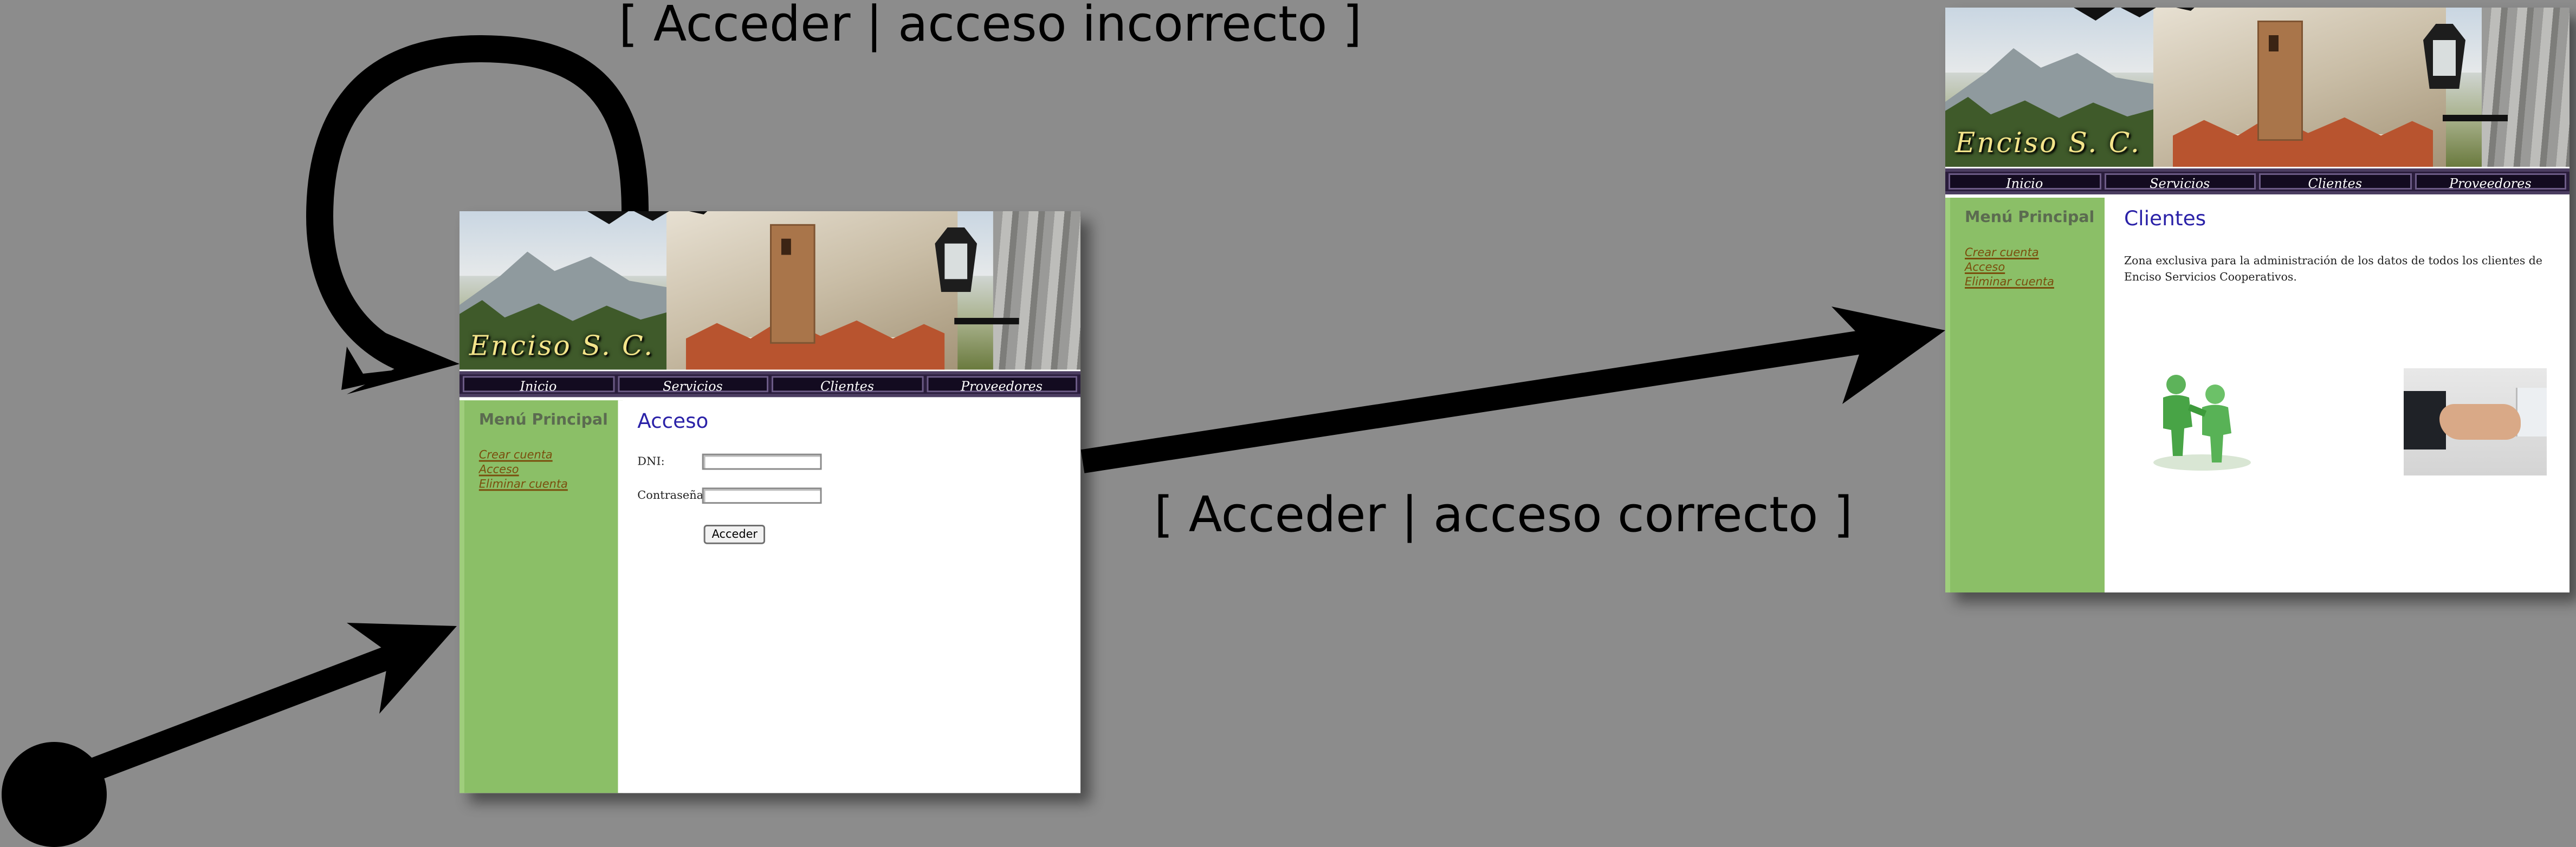  What do you see at coordinates (1503, 514) in the screenshot?
I see `success-transition-label: [ Acceder | acceso correcto ]` at bounding box center [1503, 514].